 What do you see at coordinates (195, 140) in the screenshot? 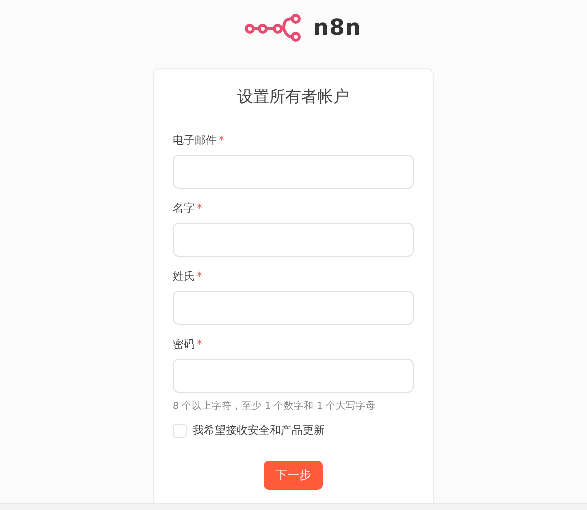
I see `field-label: 电子邮件` at bounding box center [195, 140].